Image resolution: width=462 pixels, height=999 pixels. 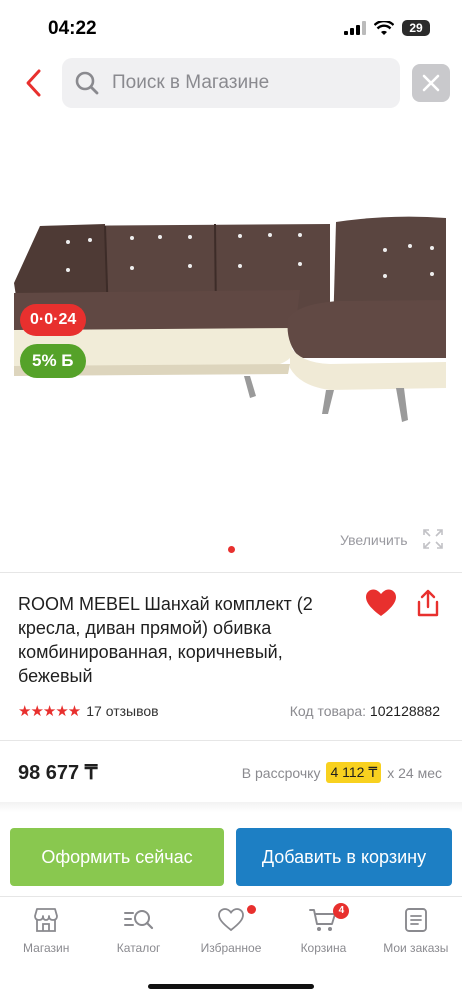 I want to click on heart-outline-icon, so click(x=231, y=920).